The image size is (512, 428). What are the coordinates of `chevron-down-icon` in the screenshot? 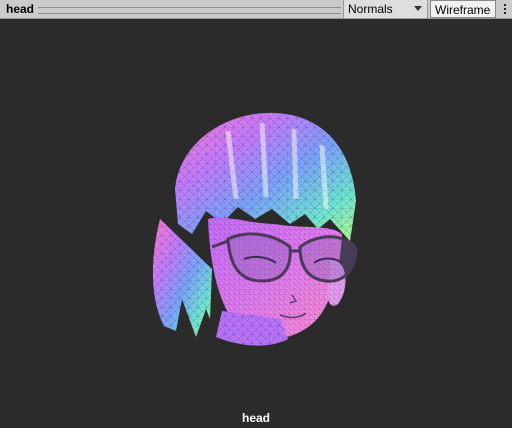 It's located at (418, 8).